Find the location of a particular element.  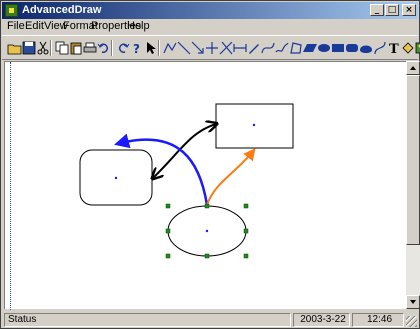

resize-grip is located at coordinates (411, 321).